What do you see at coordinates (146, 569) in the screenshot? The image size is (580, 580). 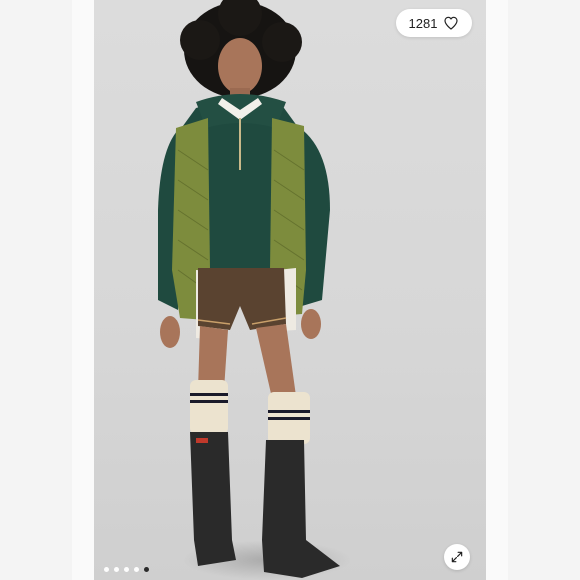 I see `carousel-dot-active` at bounding box center [146, 569].